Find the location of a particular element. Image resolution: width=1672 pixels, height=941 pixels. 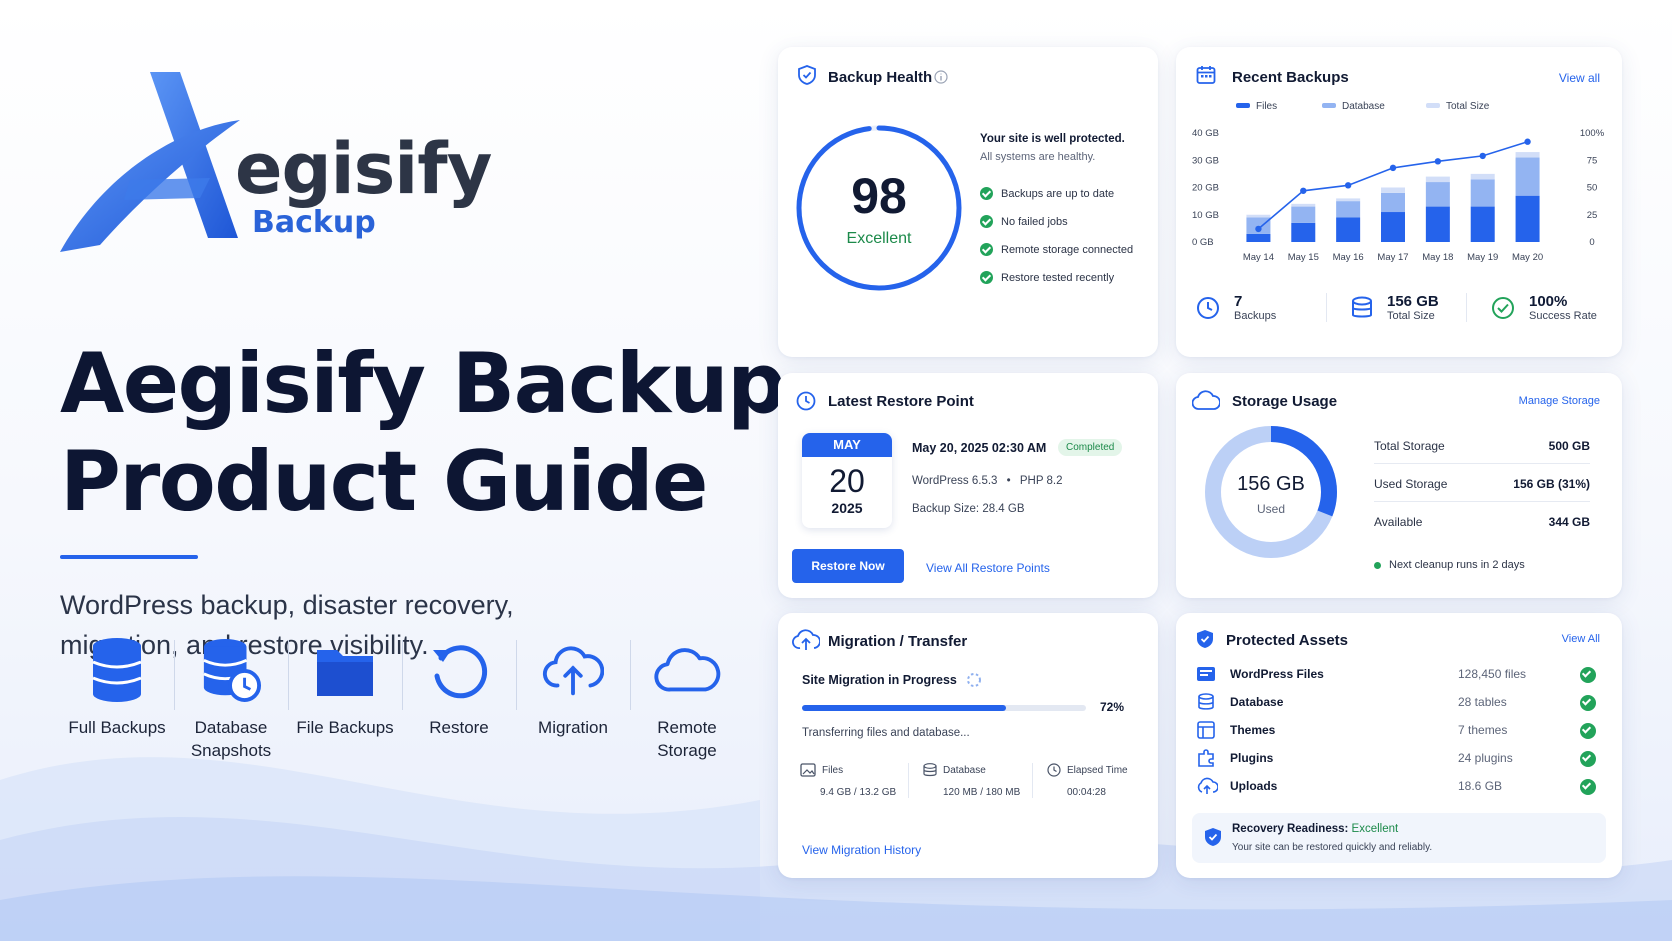

feature-migration: Migration is located at coordinates (573, 711).